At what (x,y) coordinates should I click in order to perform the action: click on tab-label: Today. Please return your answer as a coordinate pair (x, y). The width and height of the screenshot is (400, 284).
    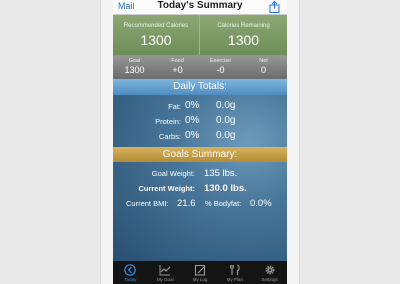
    Looking at the image, I should click on (130, 279).